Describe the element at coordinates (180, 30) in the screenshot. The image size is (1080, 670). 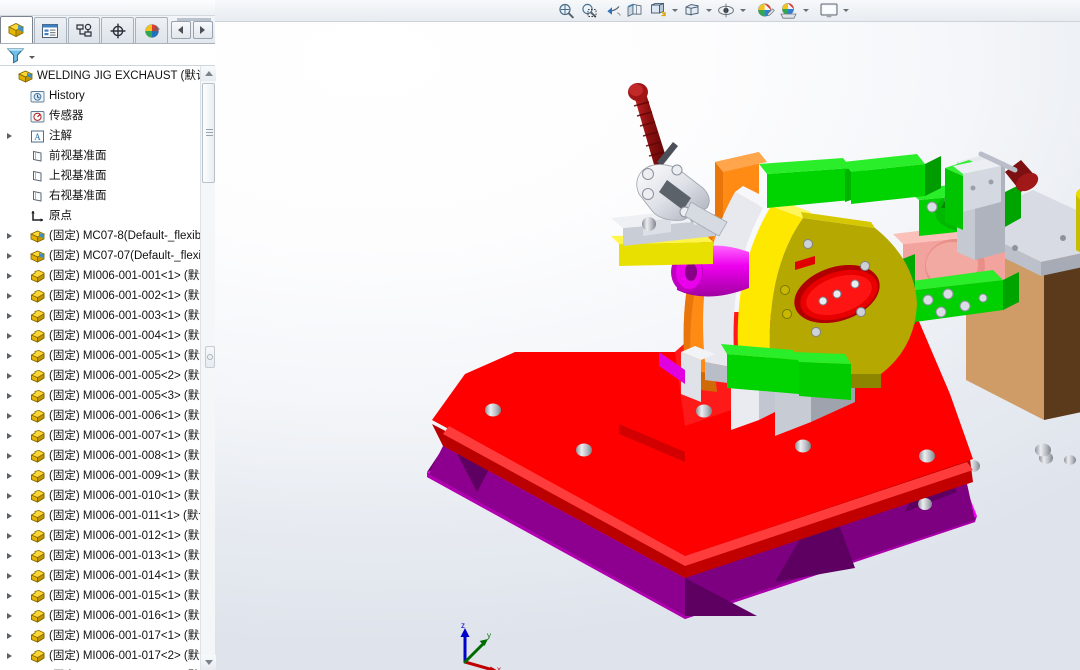
I see `tab-scroll-left-button` at that location.